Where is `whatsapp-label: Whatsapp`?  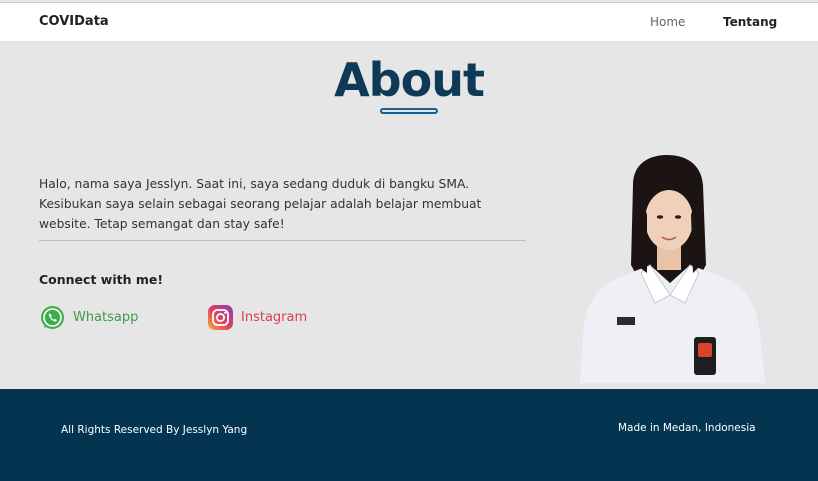 whatsapp-label: Whatsapp is located at coordinates (106, 317).